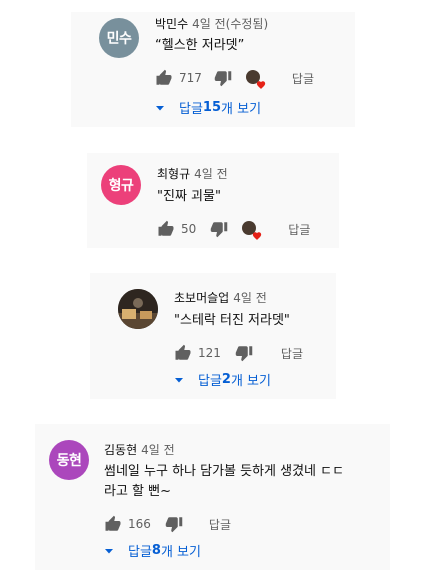 The image size is (428, 584). I want to click on avatar-initials: 형규, so click(121, 186).